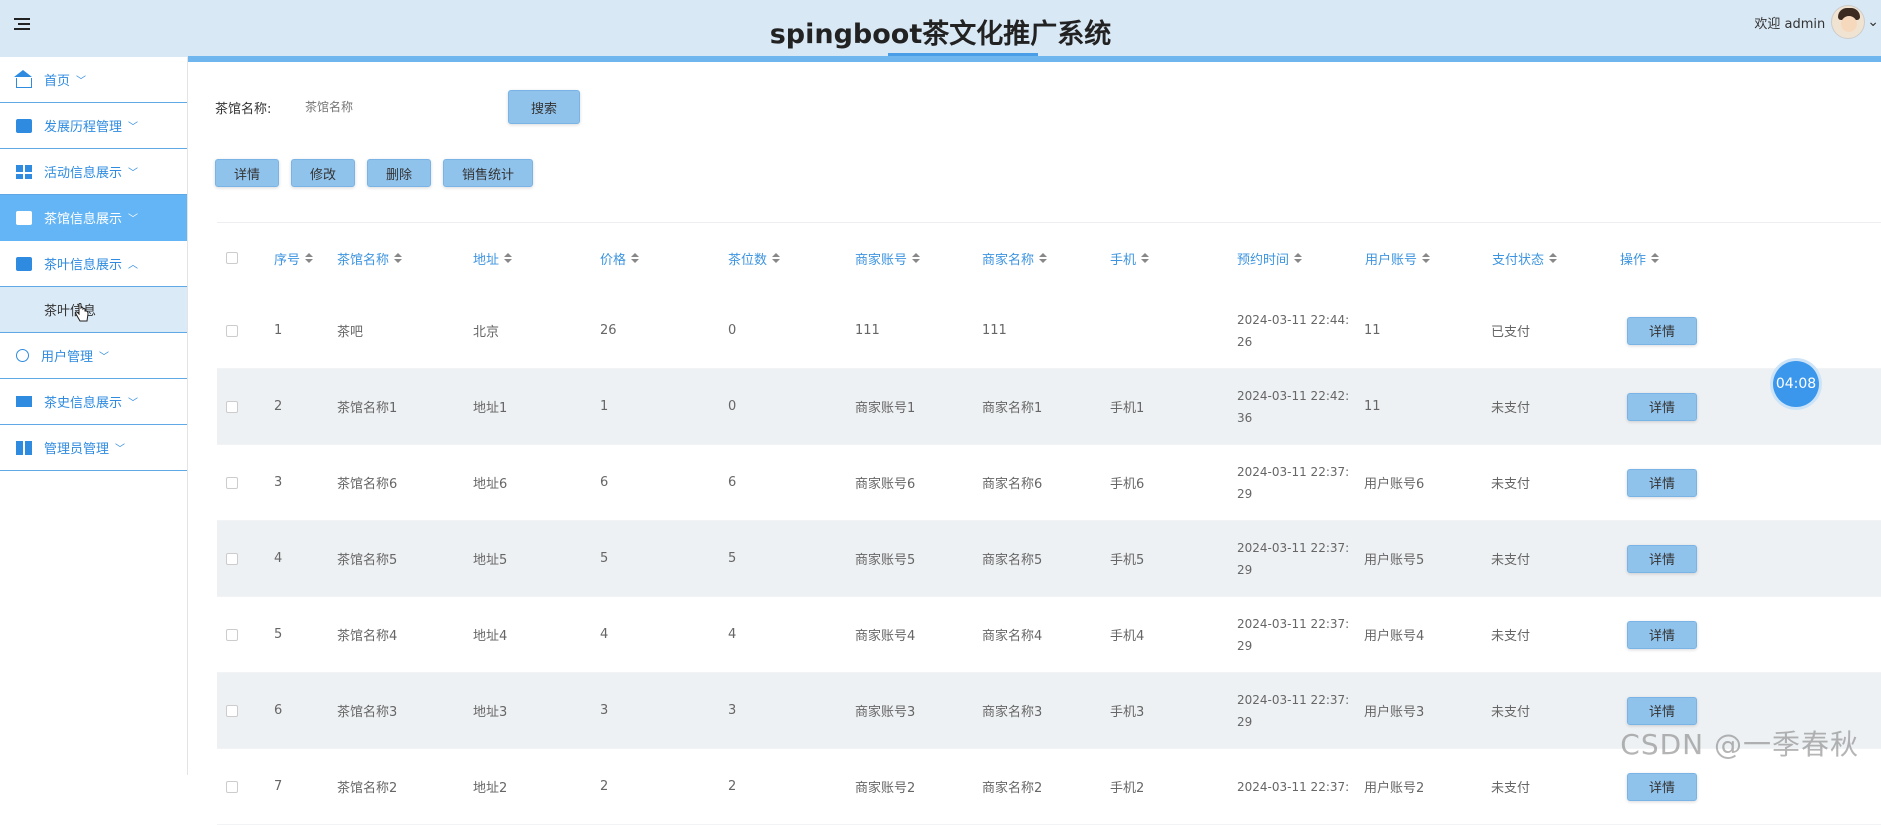 Image resolution: width=1881 pixels, height=825 pixels. I want to click on search-input, so click(402, 107).